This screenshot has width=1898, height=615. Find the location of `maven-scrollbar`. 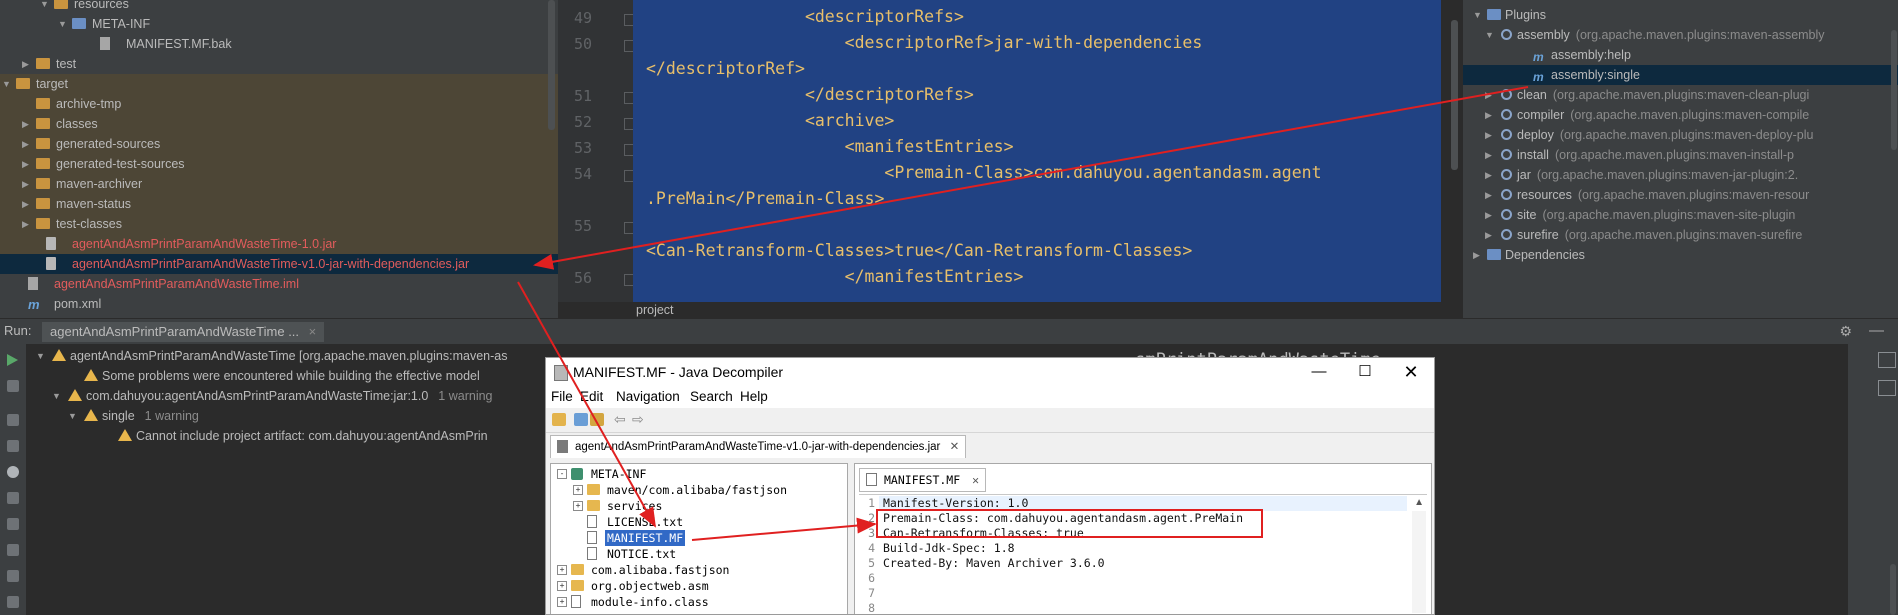

maven-scrollbar is located at coordinates (1894, 90).